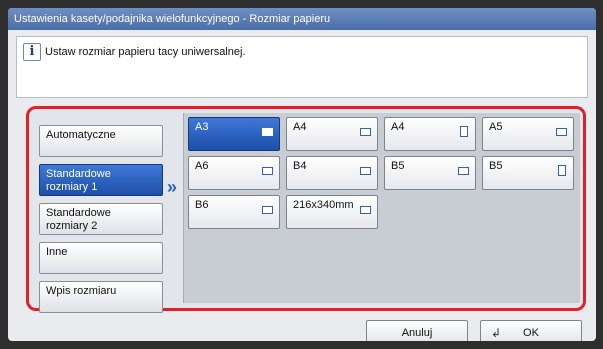  I want to click on paper-a4-portrait-button: A4, so click(430, 134).